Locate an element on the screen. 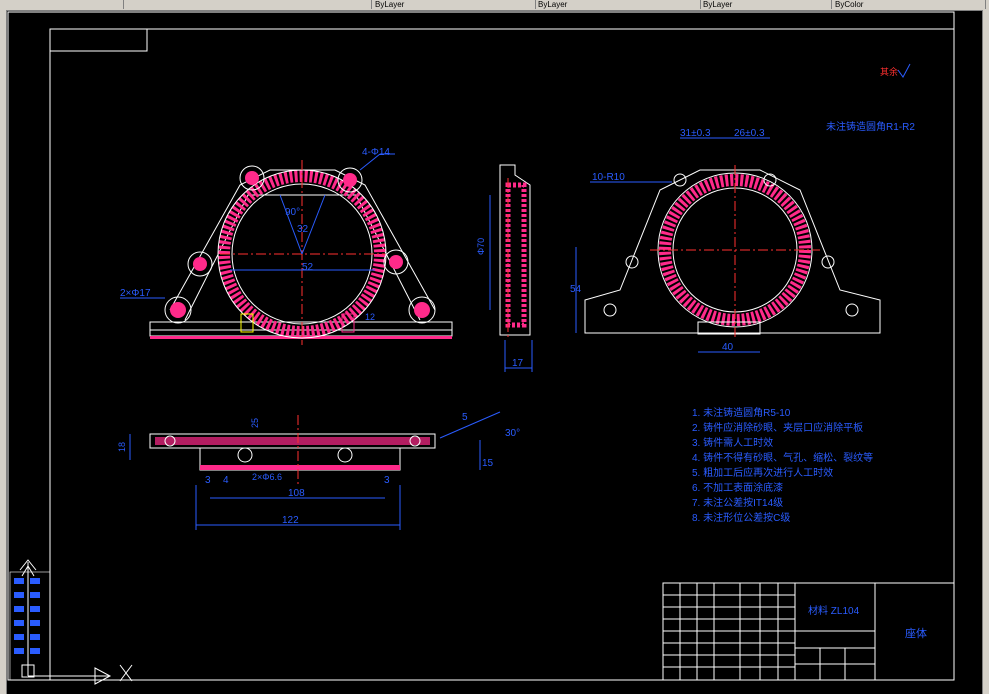  toolbar-segment is located at coordinates (62, 4).